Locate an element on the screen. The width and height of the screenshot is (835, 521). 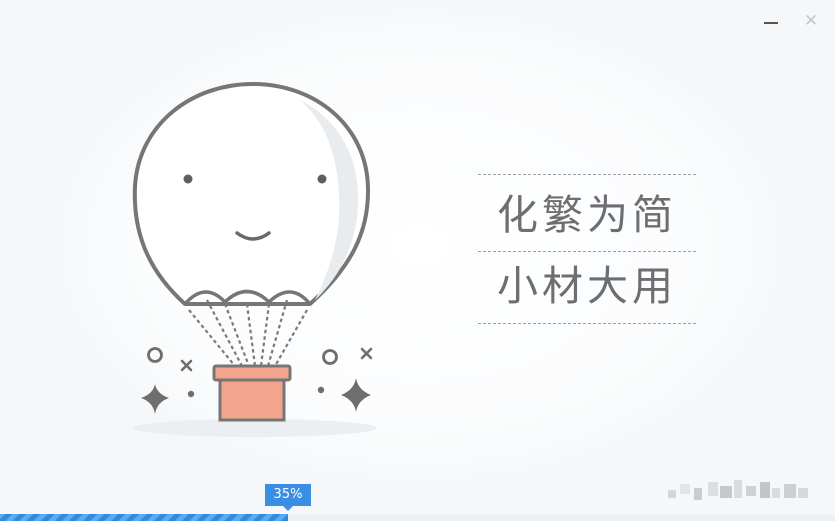
ground-shadow is located at coordinates (255, 428).